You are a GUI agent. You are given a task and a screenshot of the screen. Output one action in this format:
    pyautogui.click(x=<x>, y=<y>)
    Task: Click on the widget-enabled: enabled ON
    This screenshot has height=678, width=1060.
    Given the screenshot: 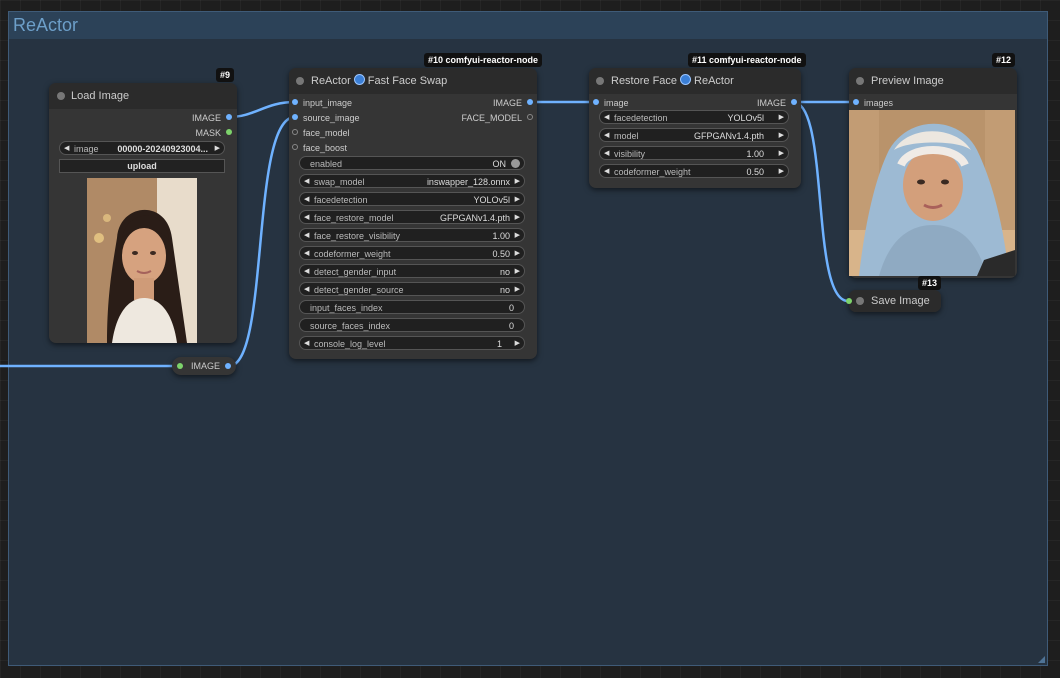 What is the action you would take?
    pyautogui.click(x=412, y=163)
    